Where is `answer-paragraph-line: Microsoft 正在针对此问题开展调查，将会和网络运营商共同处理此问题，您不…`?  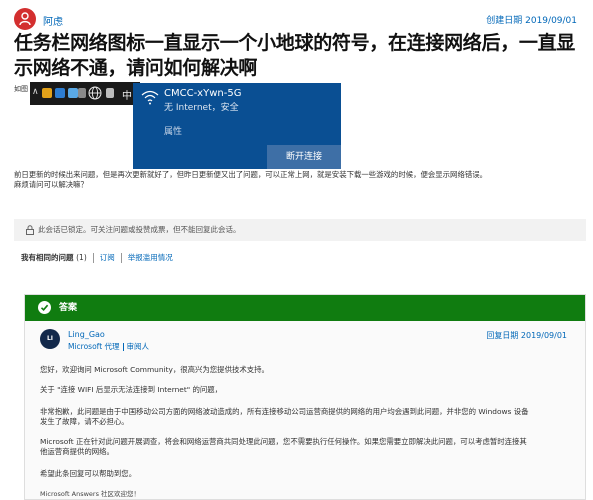 answer-paragraph-line: Microsoft 正在针对此问题开展调查，将会和网络运营商共同处理此问题，您不… is located at coordinates (283, 441).